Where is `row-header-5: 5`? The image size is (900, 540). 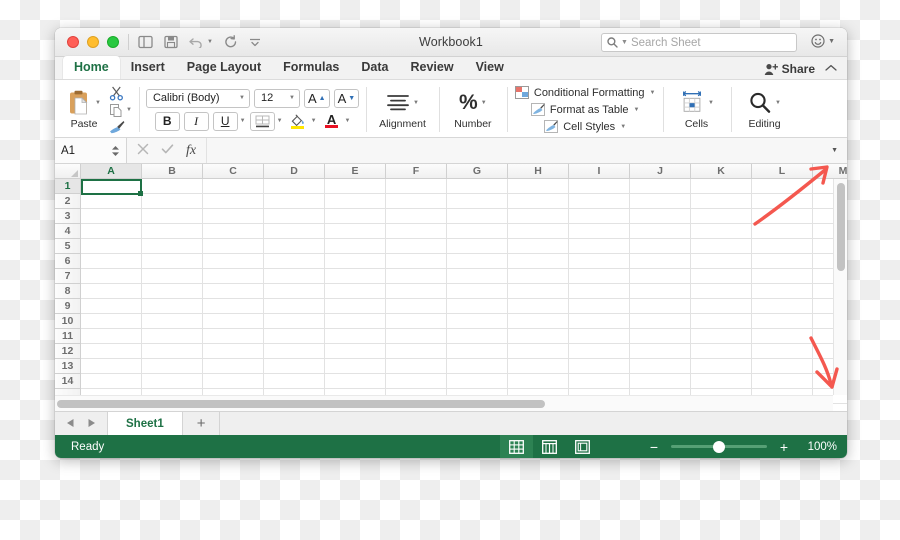 row-header-5: 5 is located at coordinates (67, 246).